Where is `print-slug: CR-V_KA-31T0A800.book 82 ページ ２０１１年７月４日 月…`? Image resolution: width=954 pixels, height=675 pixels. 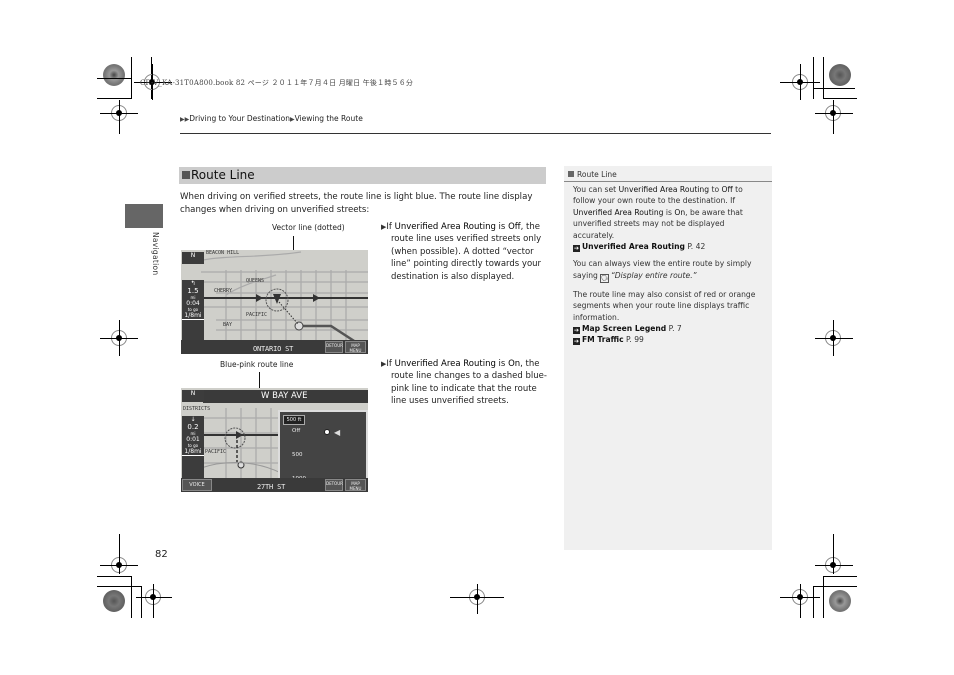
print-slug: CR-V_KA-31T0A800.book 82 ページ ２０１１年７月４日 月… is located at coordinates (277, 83).